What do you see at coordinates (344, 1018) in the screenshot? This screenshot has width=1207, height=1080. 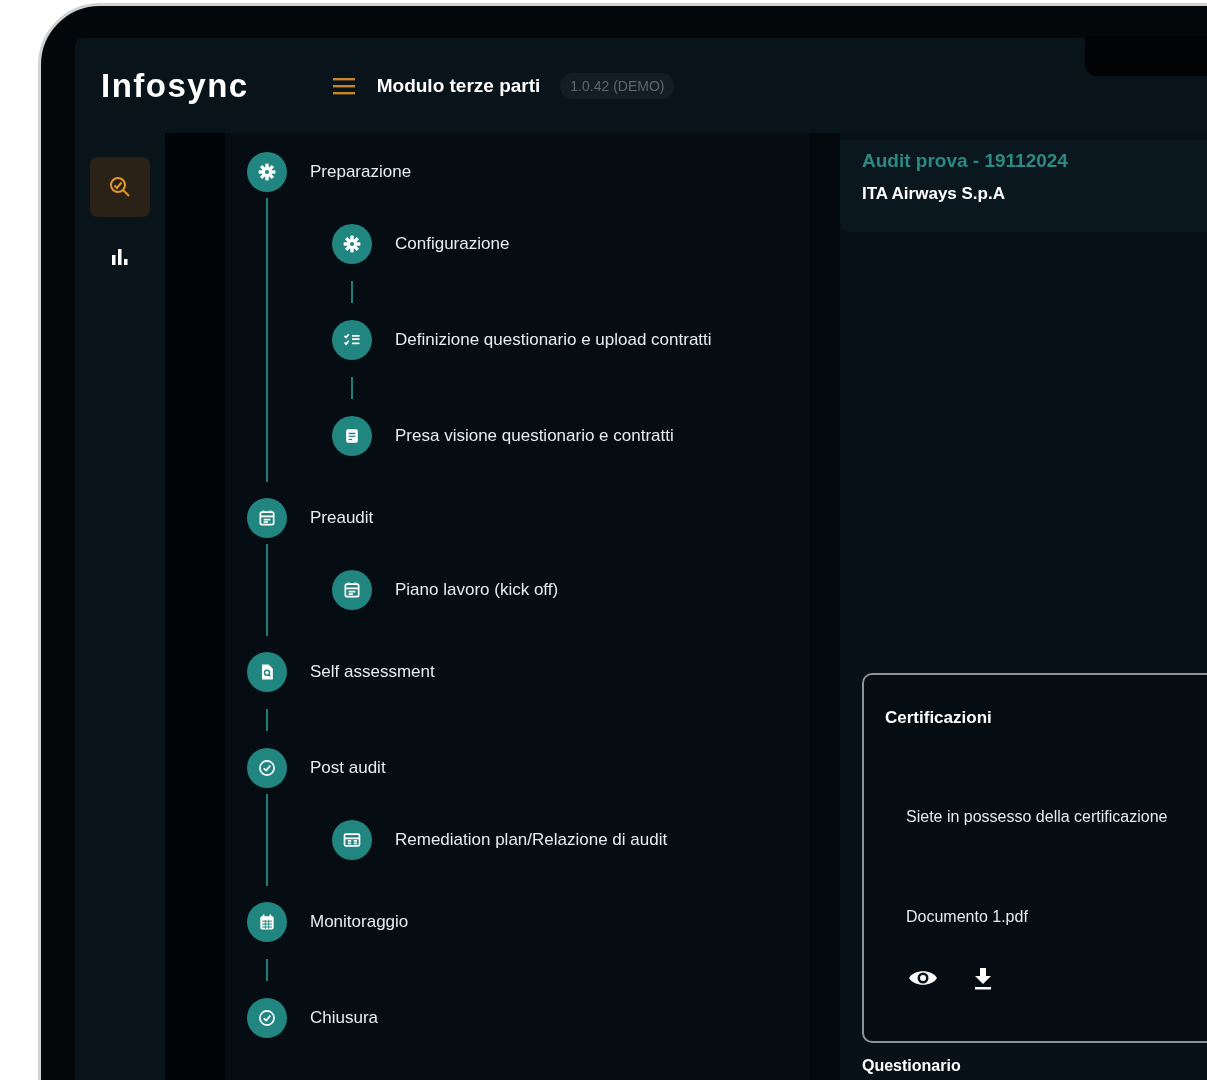 I see `step-label: Chiusura` at bounding box center [344, 1018].